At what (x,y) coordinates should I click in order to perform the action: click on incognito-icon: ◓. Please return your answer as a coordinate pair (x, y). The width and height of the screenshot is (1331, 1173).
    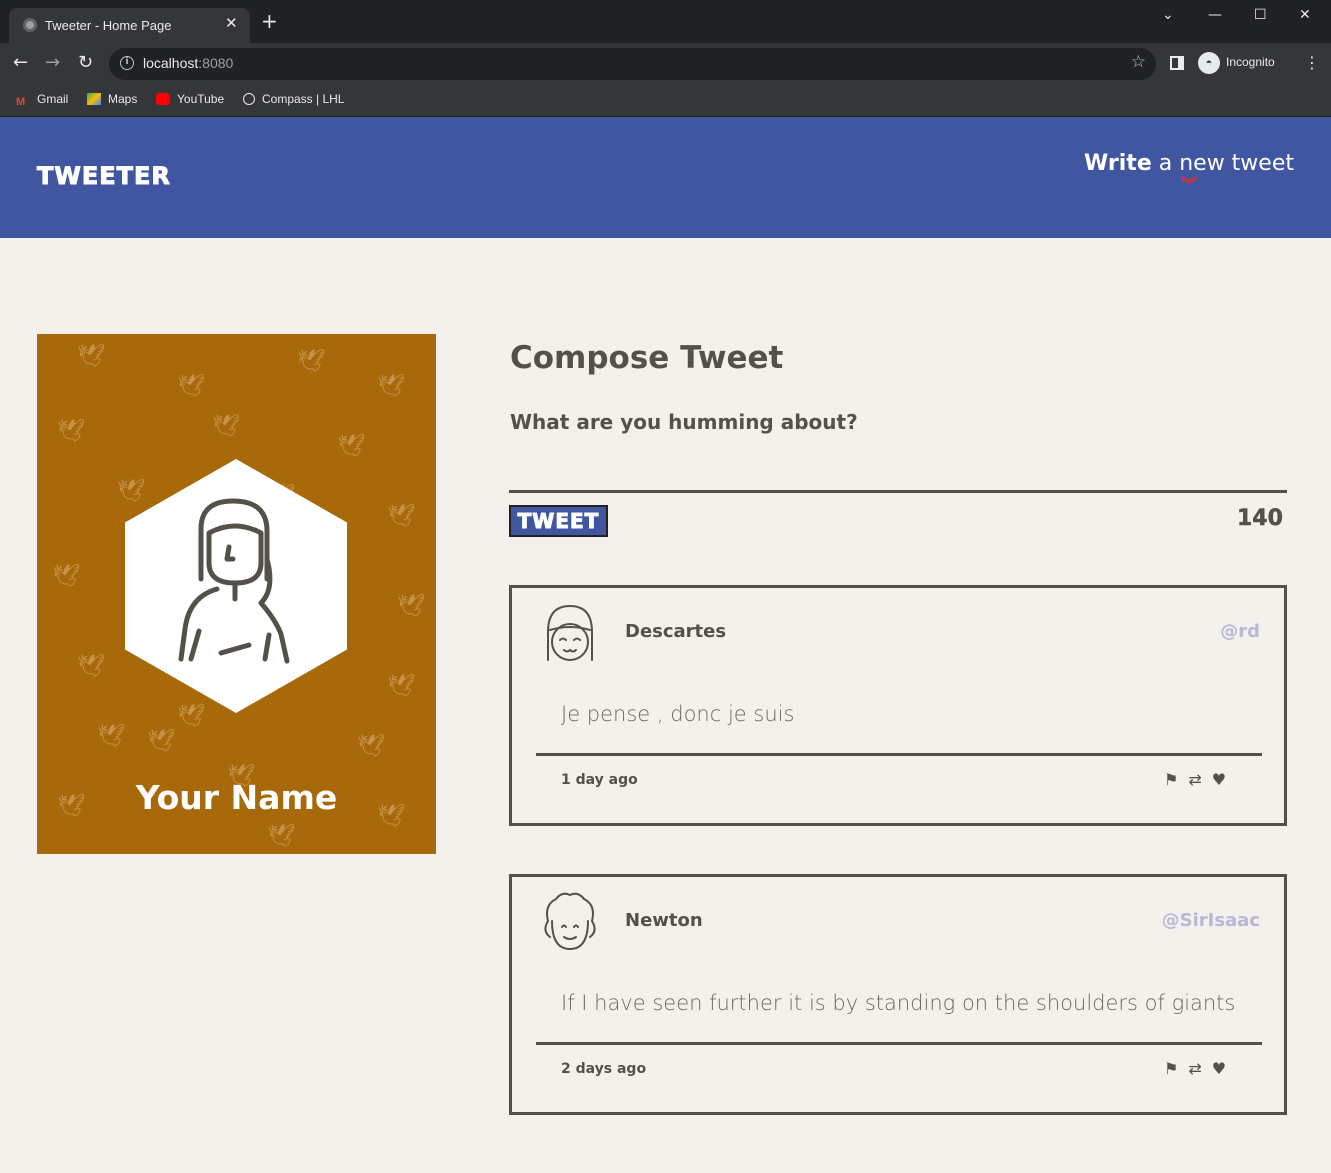
    Looking at the image, I should click on (1209, 63).